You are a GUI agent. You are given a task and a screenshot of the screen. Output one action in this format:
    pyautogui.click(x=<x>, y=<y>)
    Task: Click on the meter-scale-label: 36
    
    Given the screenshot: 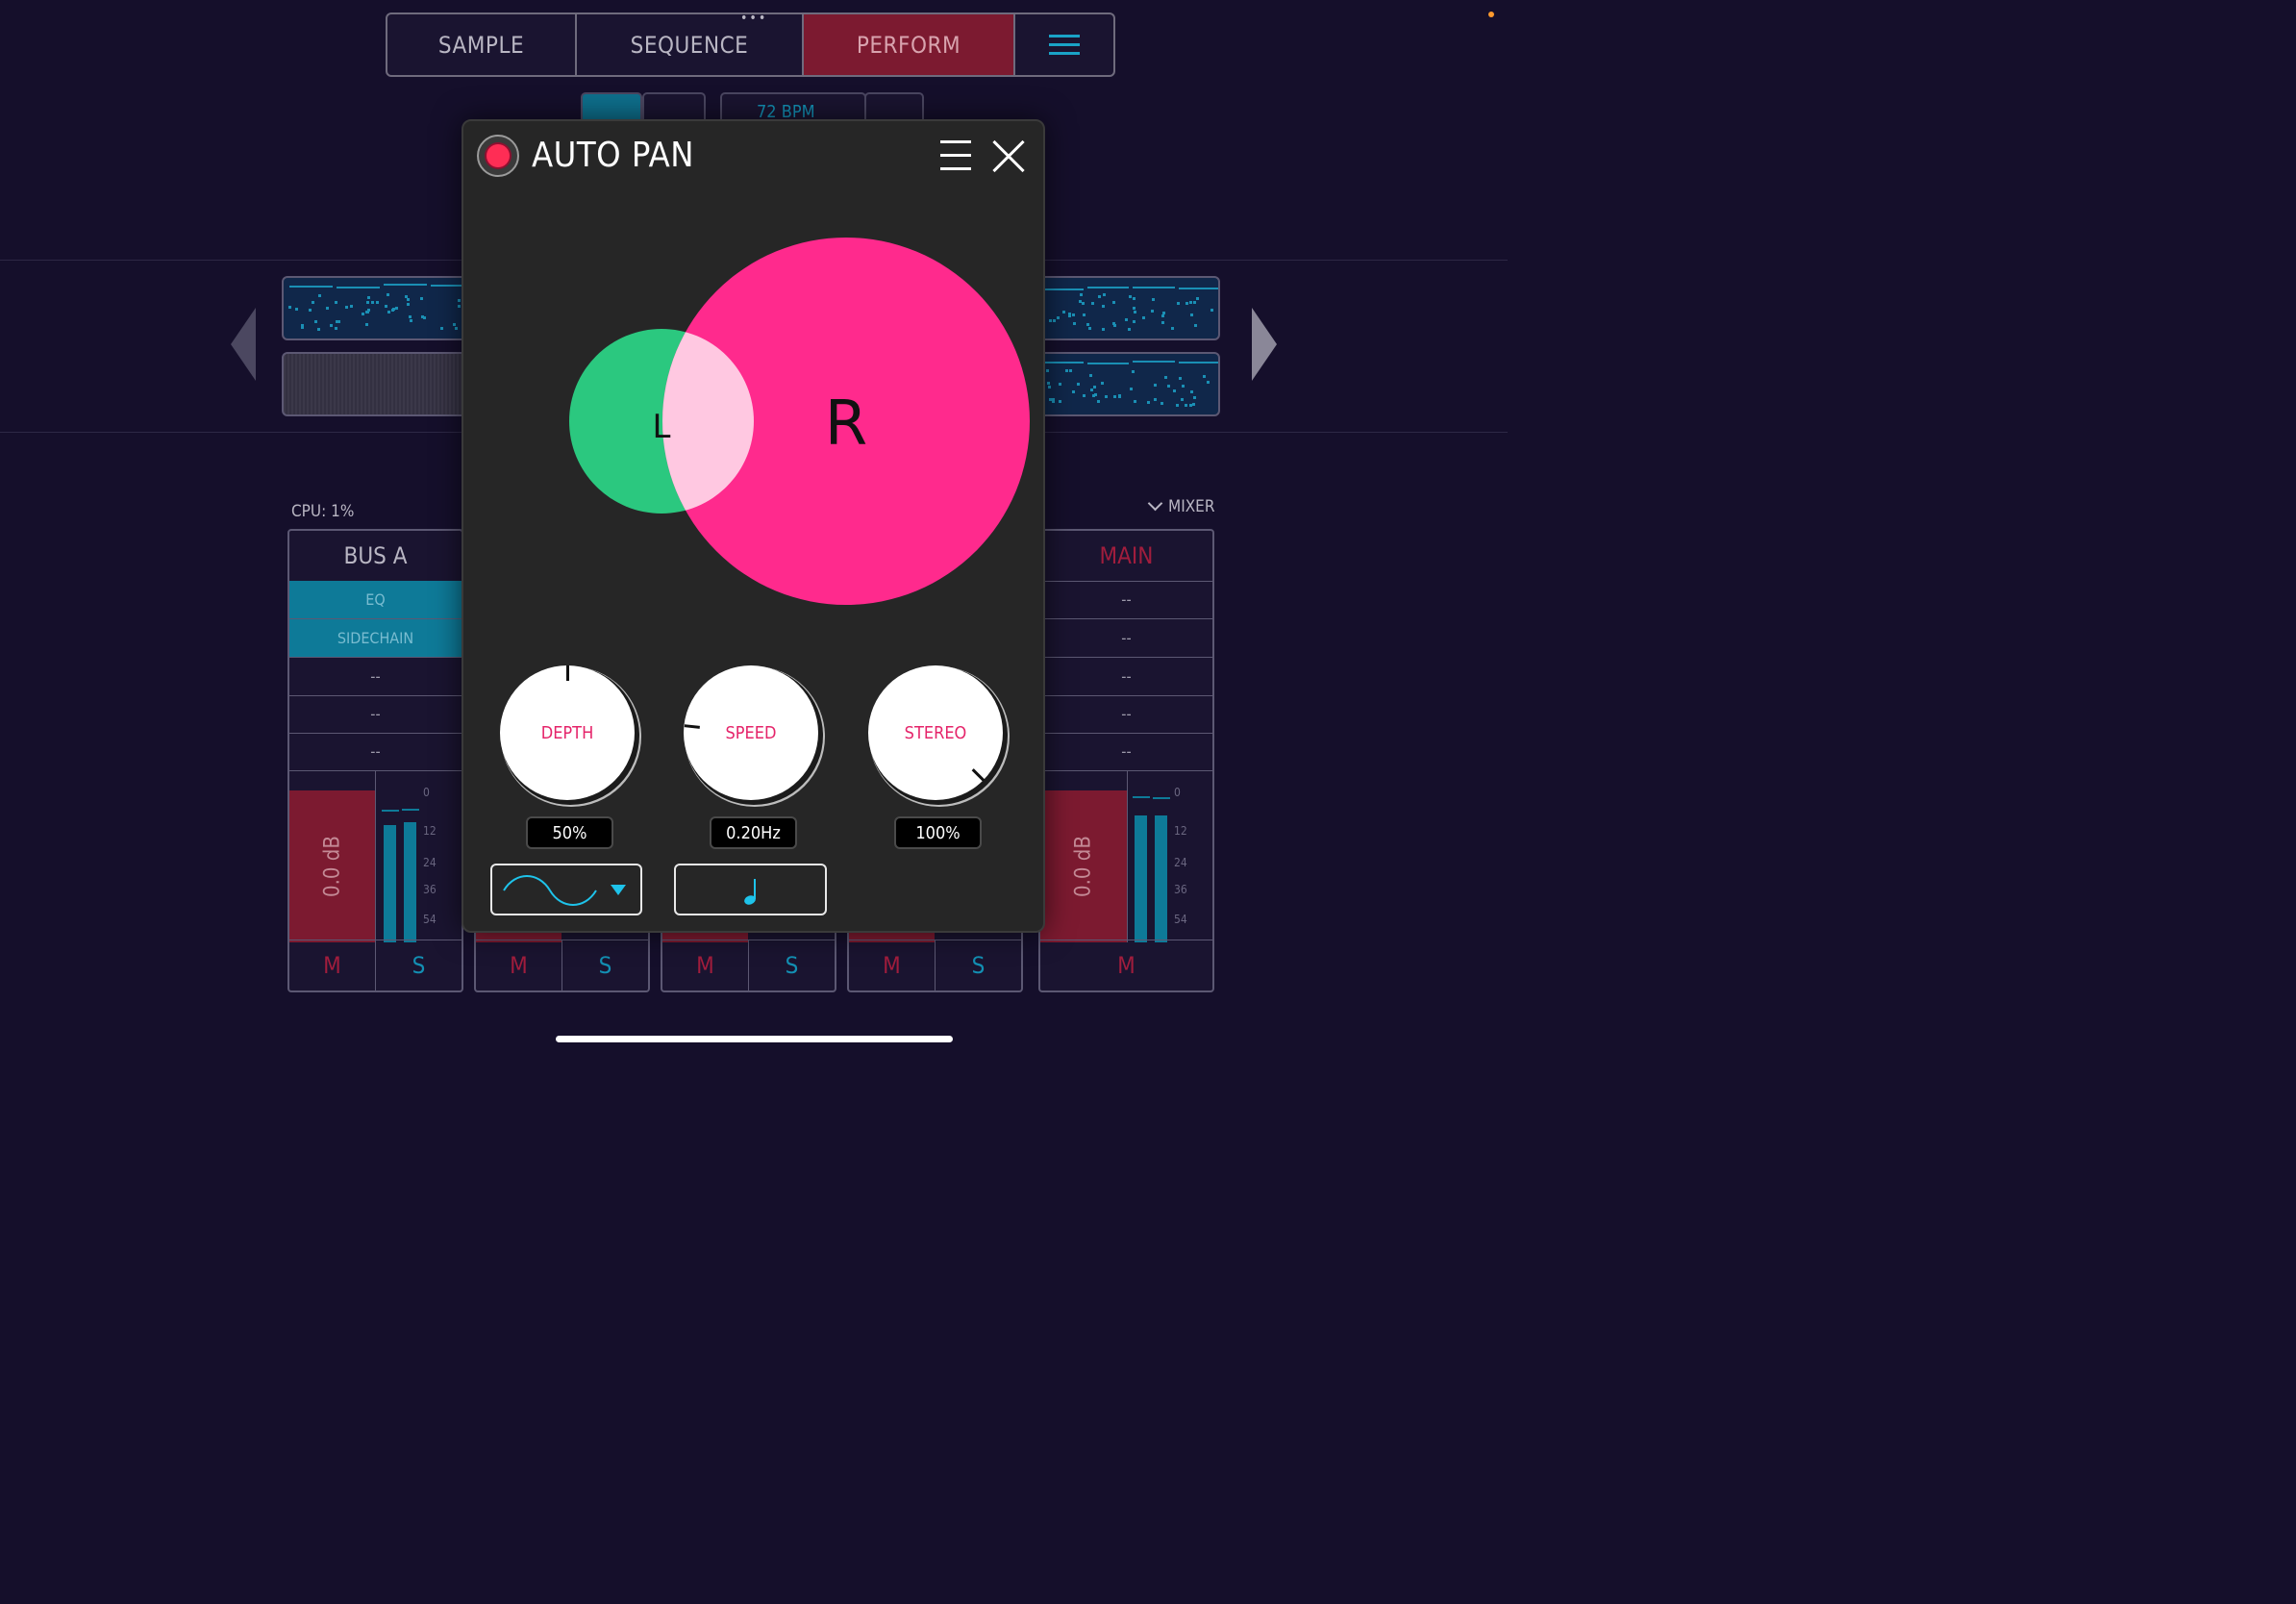 What is the action you would take?
    pyautogui.click(x=1180, y=889)
    